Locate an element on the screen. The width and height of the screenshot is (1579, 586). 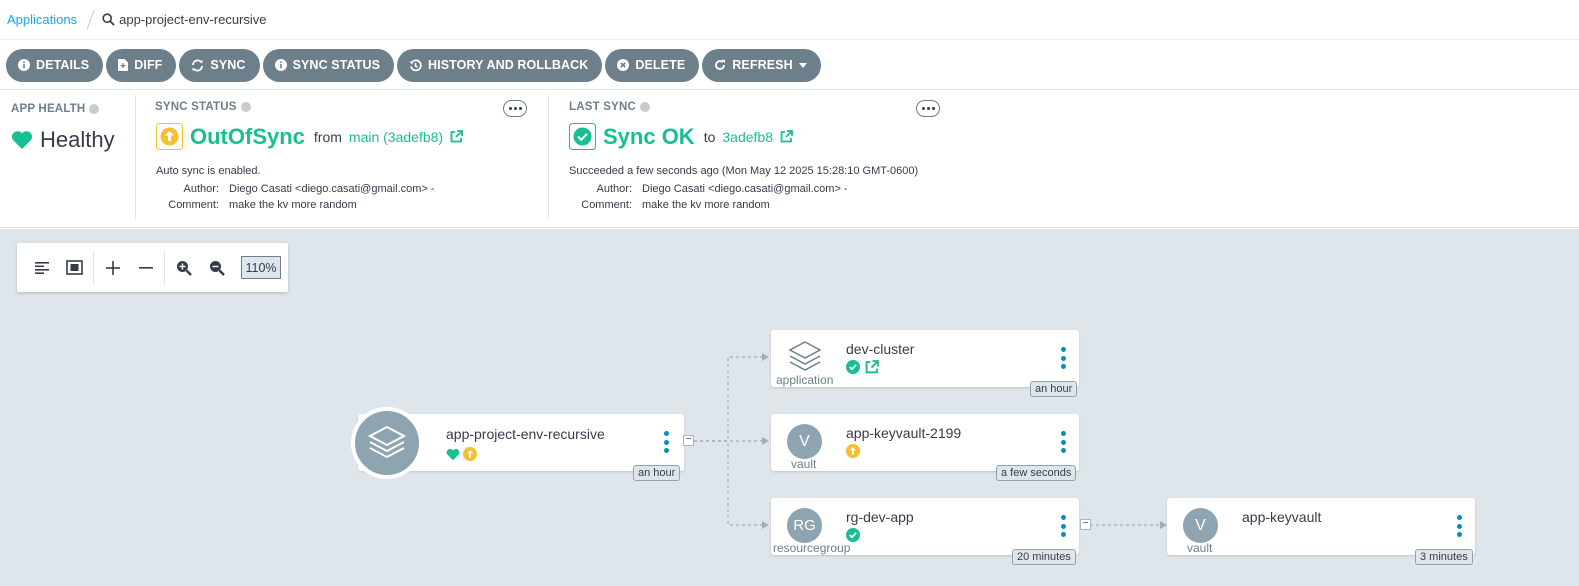
refresh-button-label: REFRESH is located at coordinates (762, 65).